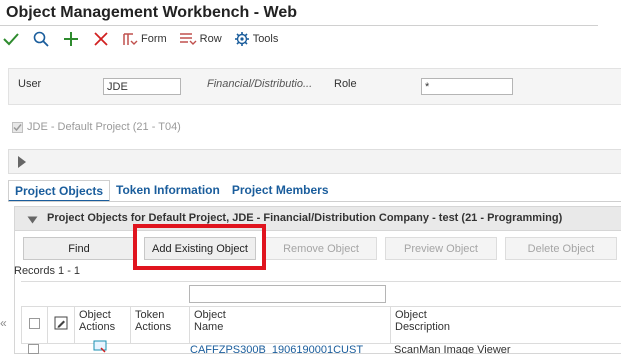 This screenshot has width=621, height=354. I want to click on form-menu-icon, so click(130, 39).